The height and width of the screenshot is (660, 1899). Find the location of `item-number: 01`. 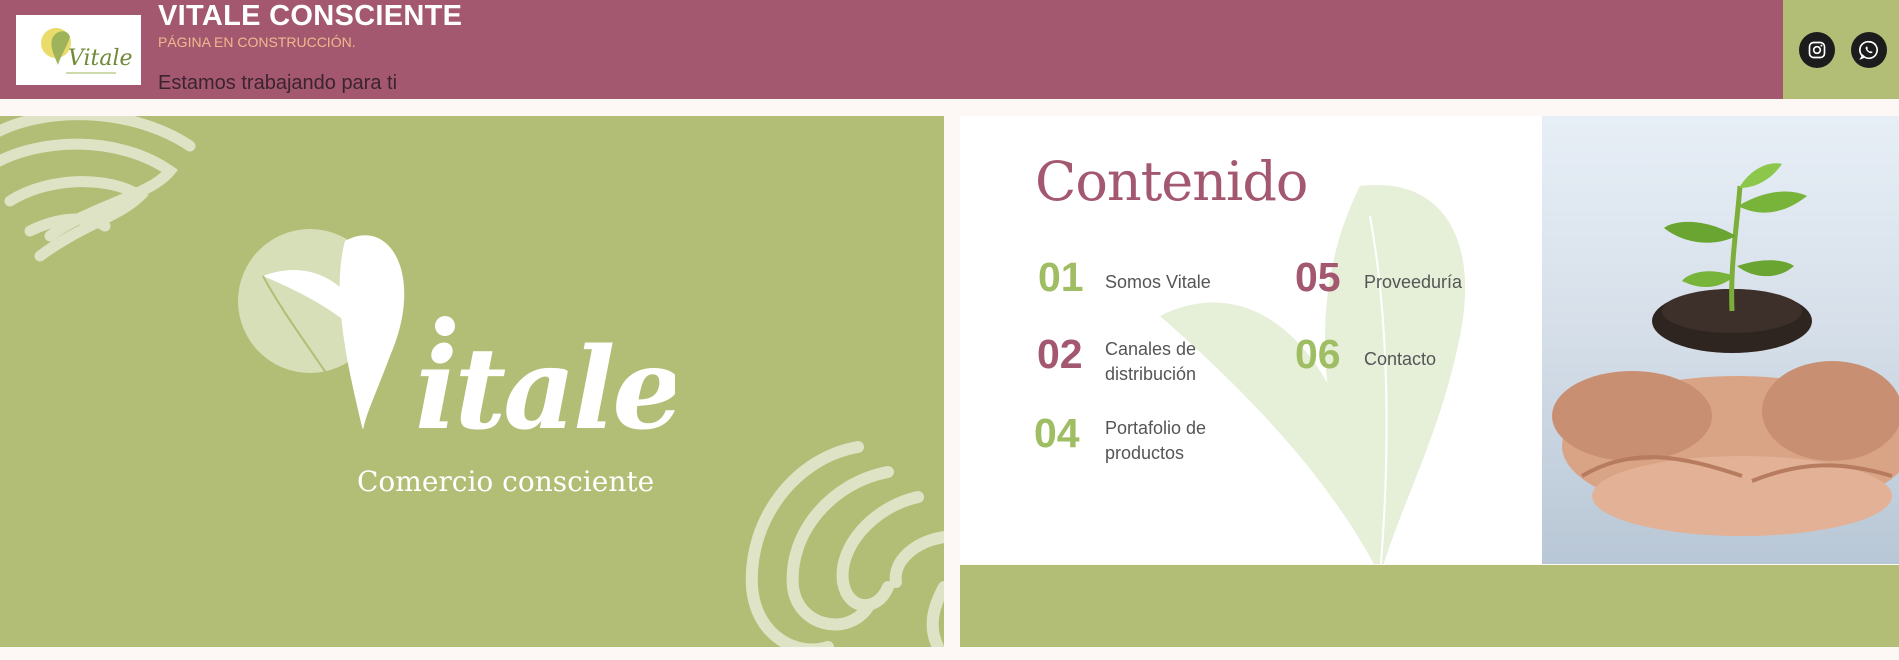

item-number: 01 is located at coordinates (1061, 277).